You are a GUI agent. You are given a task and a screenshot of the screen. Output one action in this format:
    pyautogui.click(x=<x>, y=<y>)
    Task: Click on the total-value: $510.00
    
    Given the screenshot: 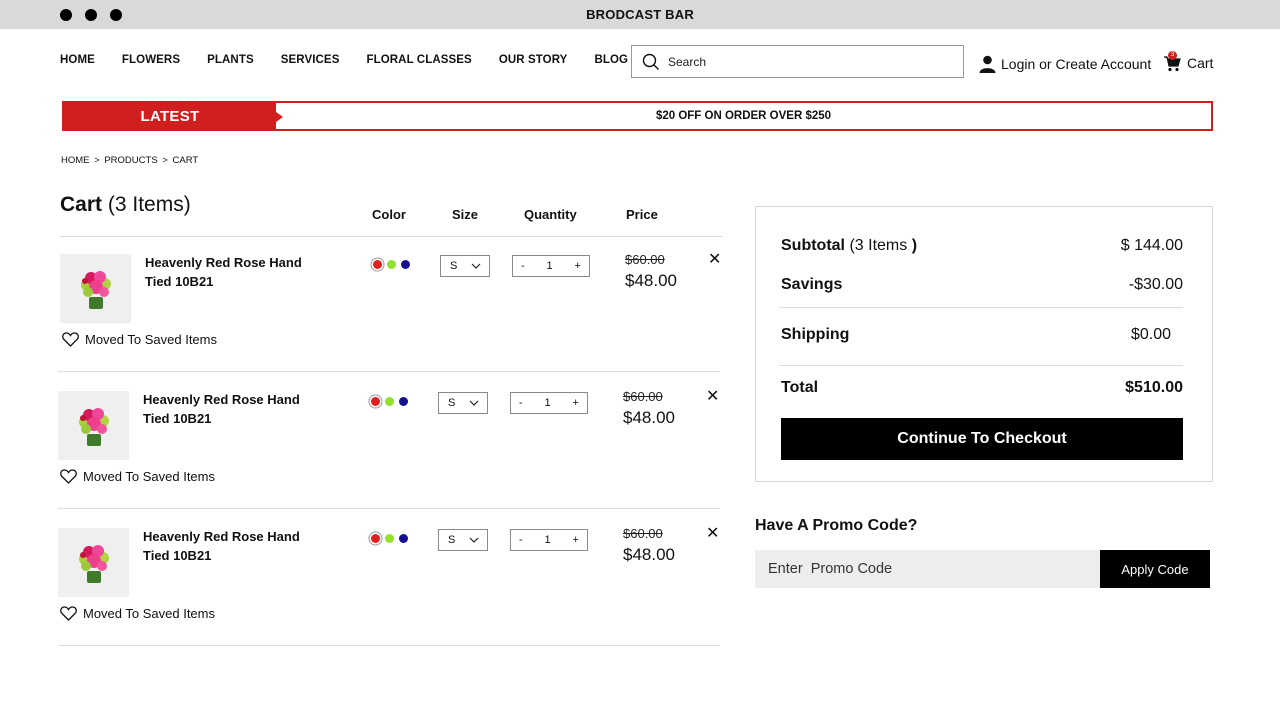 What is the action you would take?
    pyautogui.click(x=1154, y=387)
    